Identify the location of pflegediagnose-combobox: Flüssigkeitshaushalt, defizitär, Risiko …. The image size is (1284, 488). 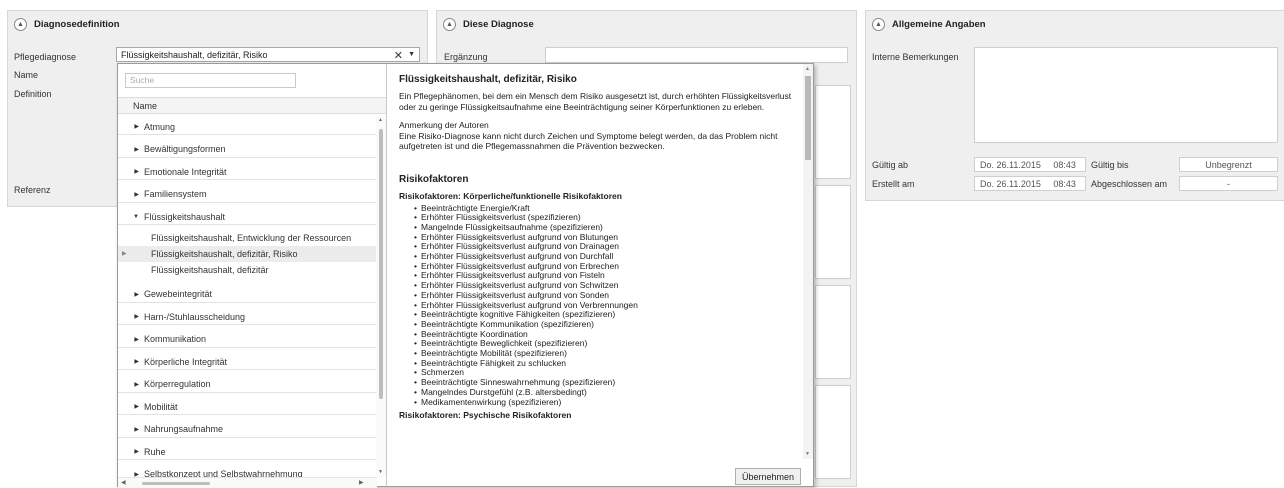
(268, 54).